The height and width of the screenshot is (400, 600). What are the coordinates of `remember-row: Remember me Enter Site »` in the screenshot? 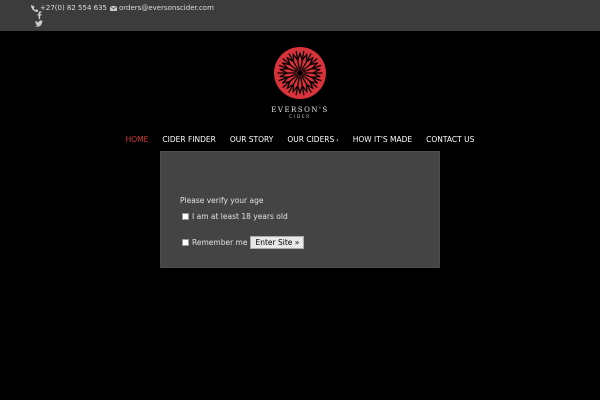 It's located at (243, 242).